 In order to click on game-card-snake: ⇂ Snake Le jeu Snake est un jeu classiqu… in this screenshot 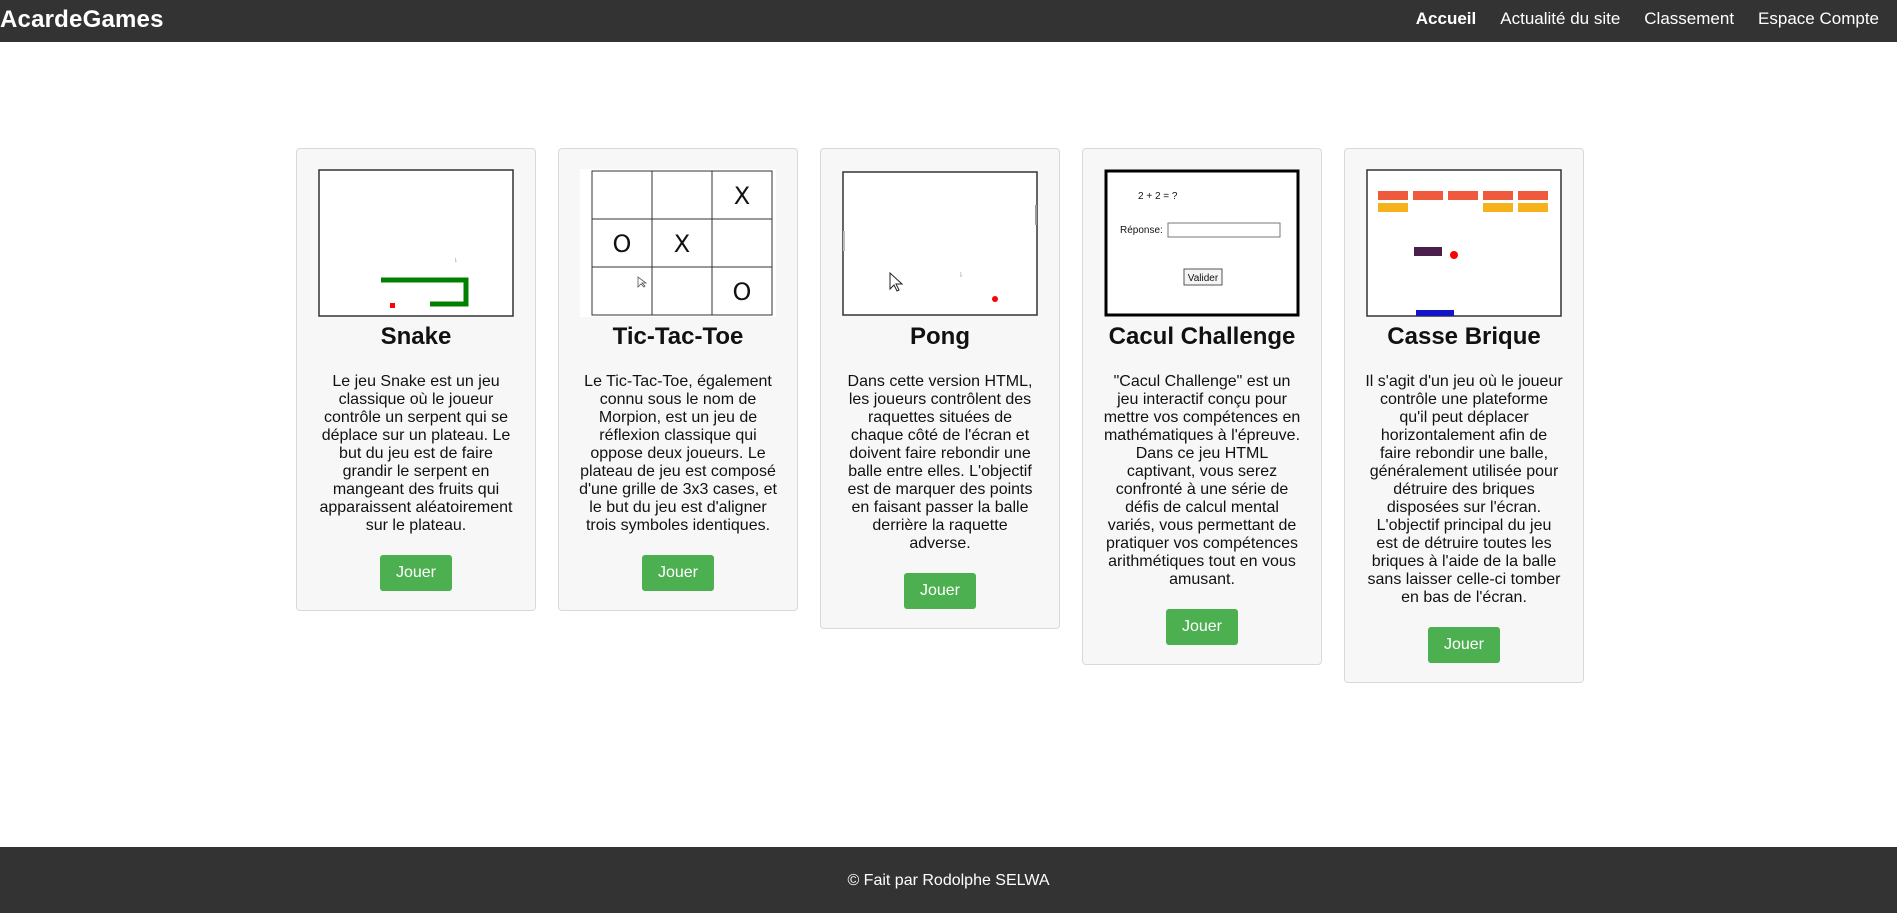, I will do `click(416, 379)`.